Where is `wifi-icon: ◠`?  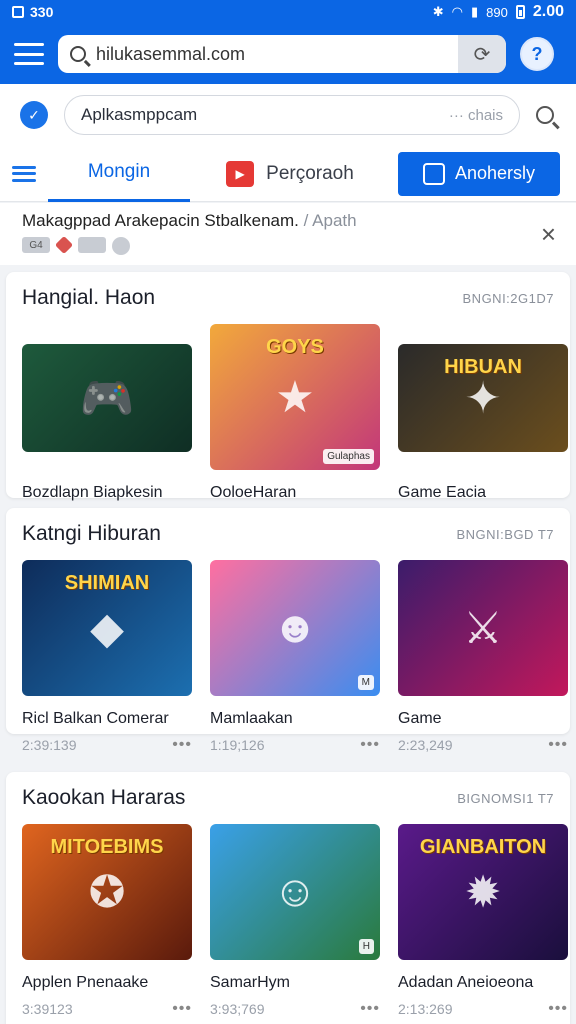
wifi-icon: ◠ is located at coordinates (457, 11).